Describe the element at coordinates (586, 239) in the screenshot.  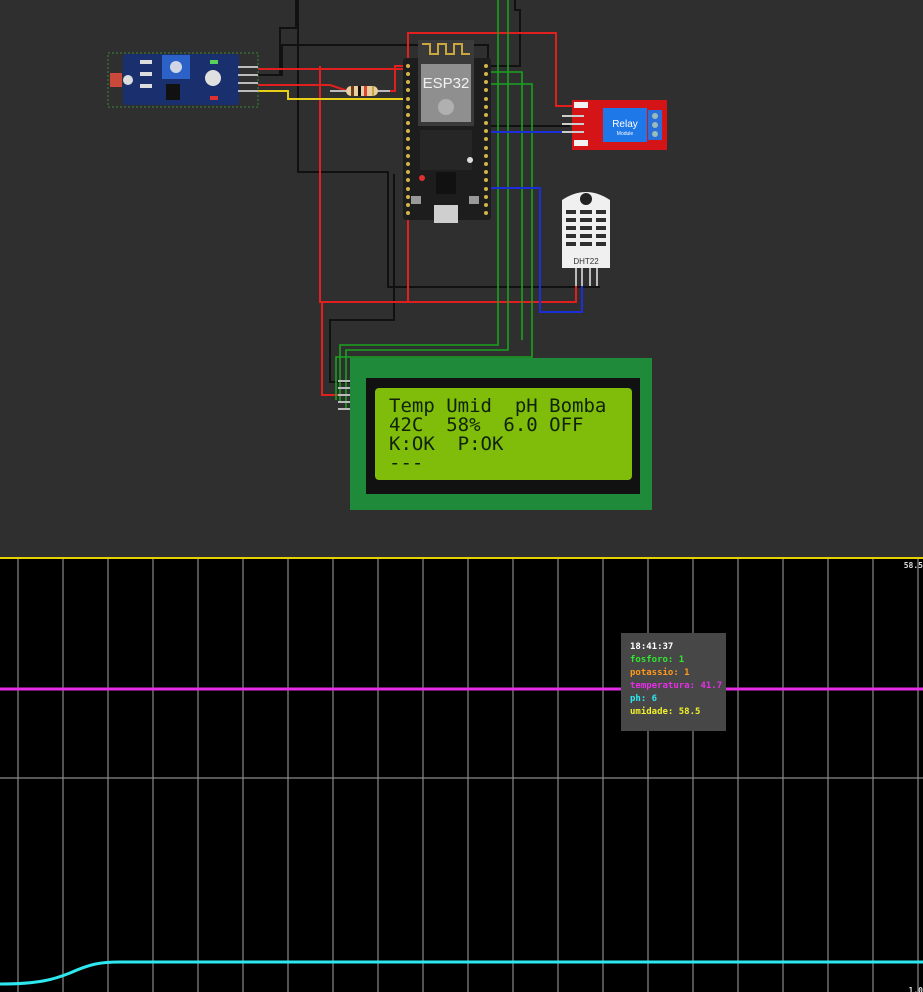
I see `dht22-sensor: DHT22` at that location.